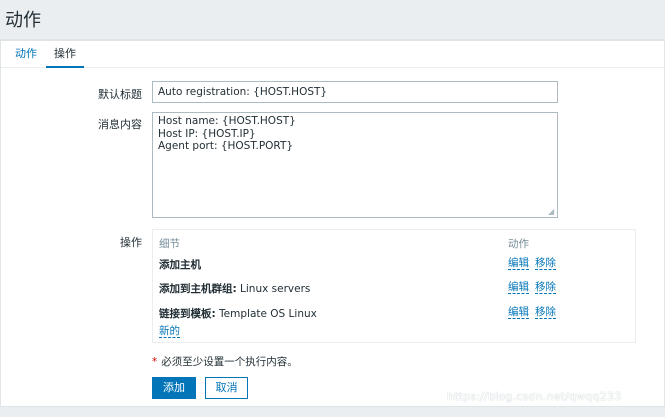 The width and height of the screenshot is (665, 417). What do you see at coordinates (394, 291) in the screenshot?
I see `operation-row: 添加到主机群组: Linux servers 编辑 移除` at bounding box center [394, 291].